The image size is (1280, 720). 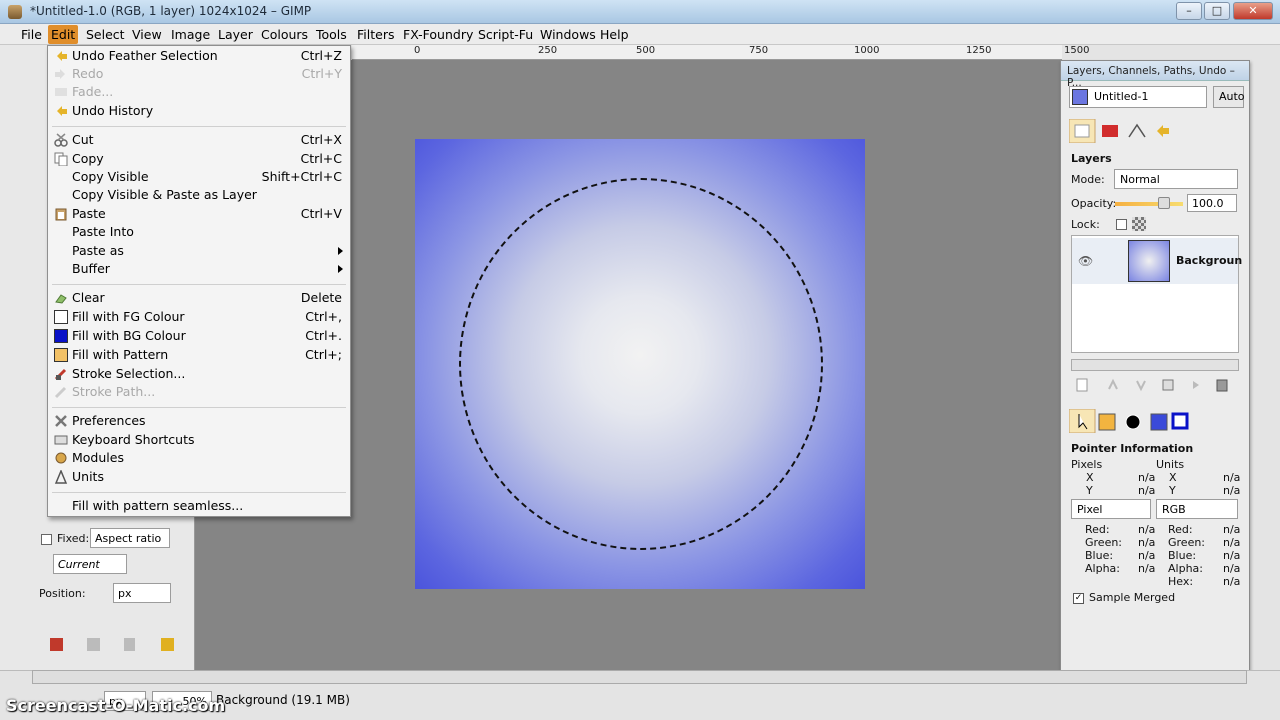 I want to click on menu-filters: Filters, so click(x=375, y=34).